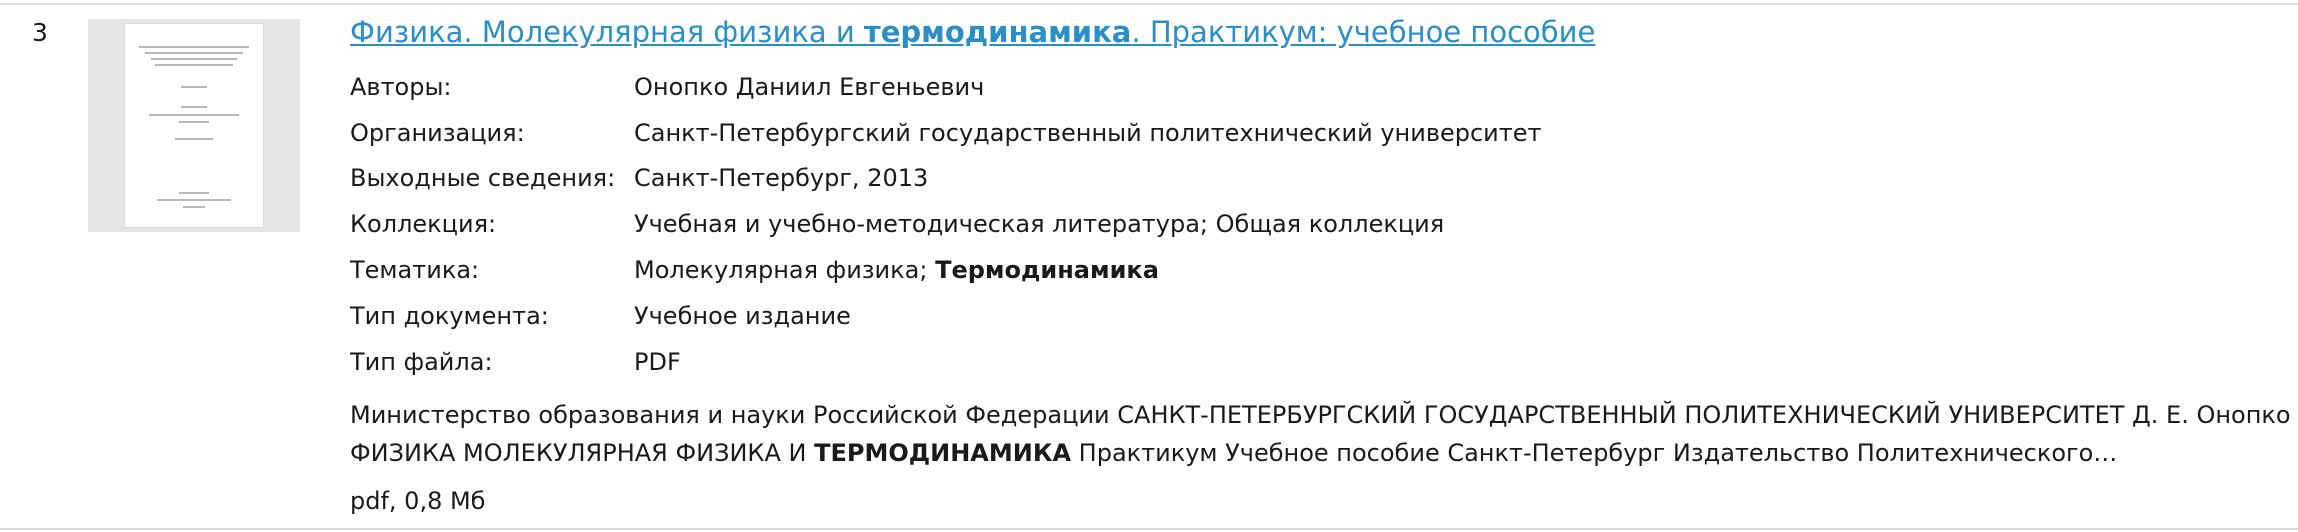  Describe the element at coordinates (40, 32) in the screenshot. I see `result-number: 3` at that location.